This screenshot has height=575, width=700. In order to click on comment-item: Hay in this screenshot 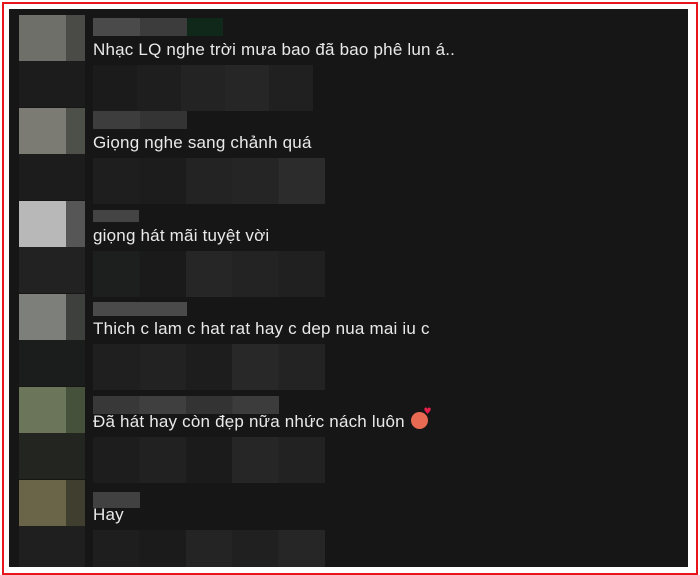, I will do `click(349, 523)`.